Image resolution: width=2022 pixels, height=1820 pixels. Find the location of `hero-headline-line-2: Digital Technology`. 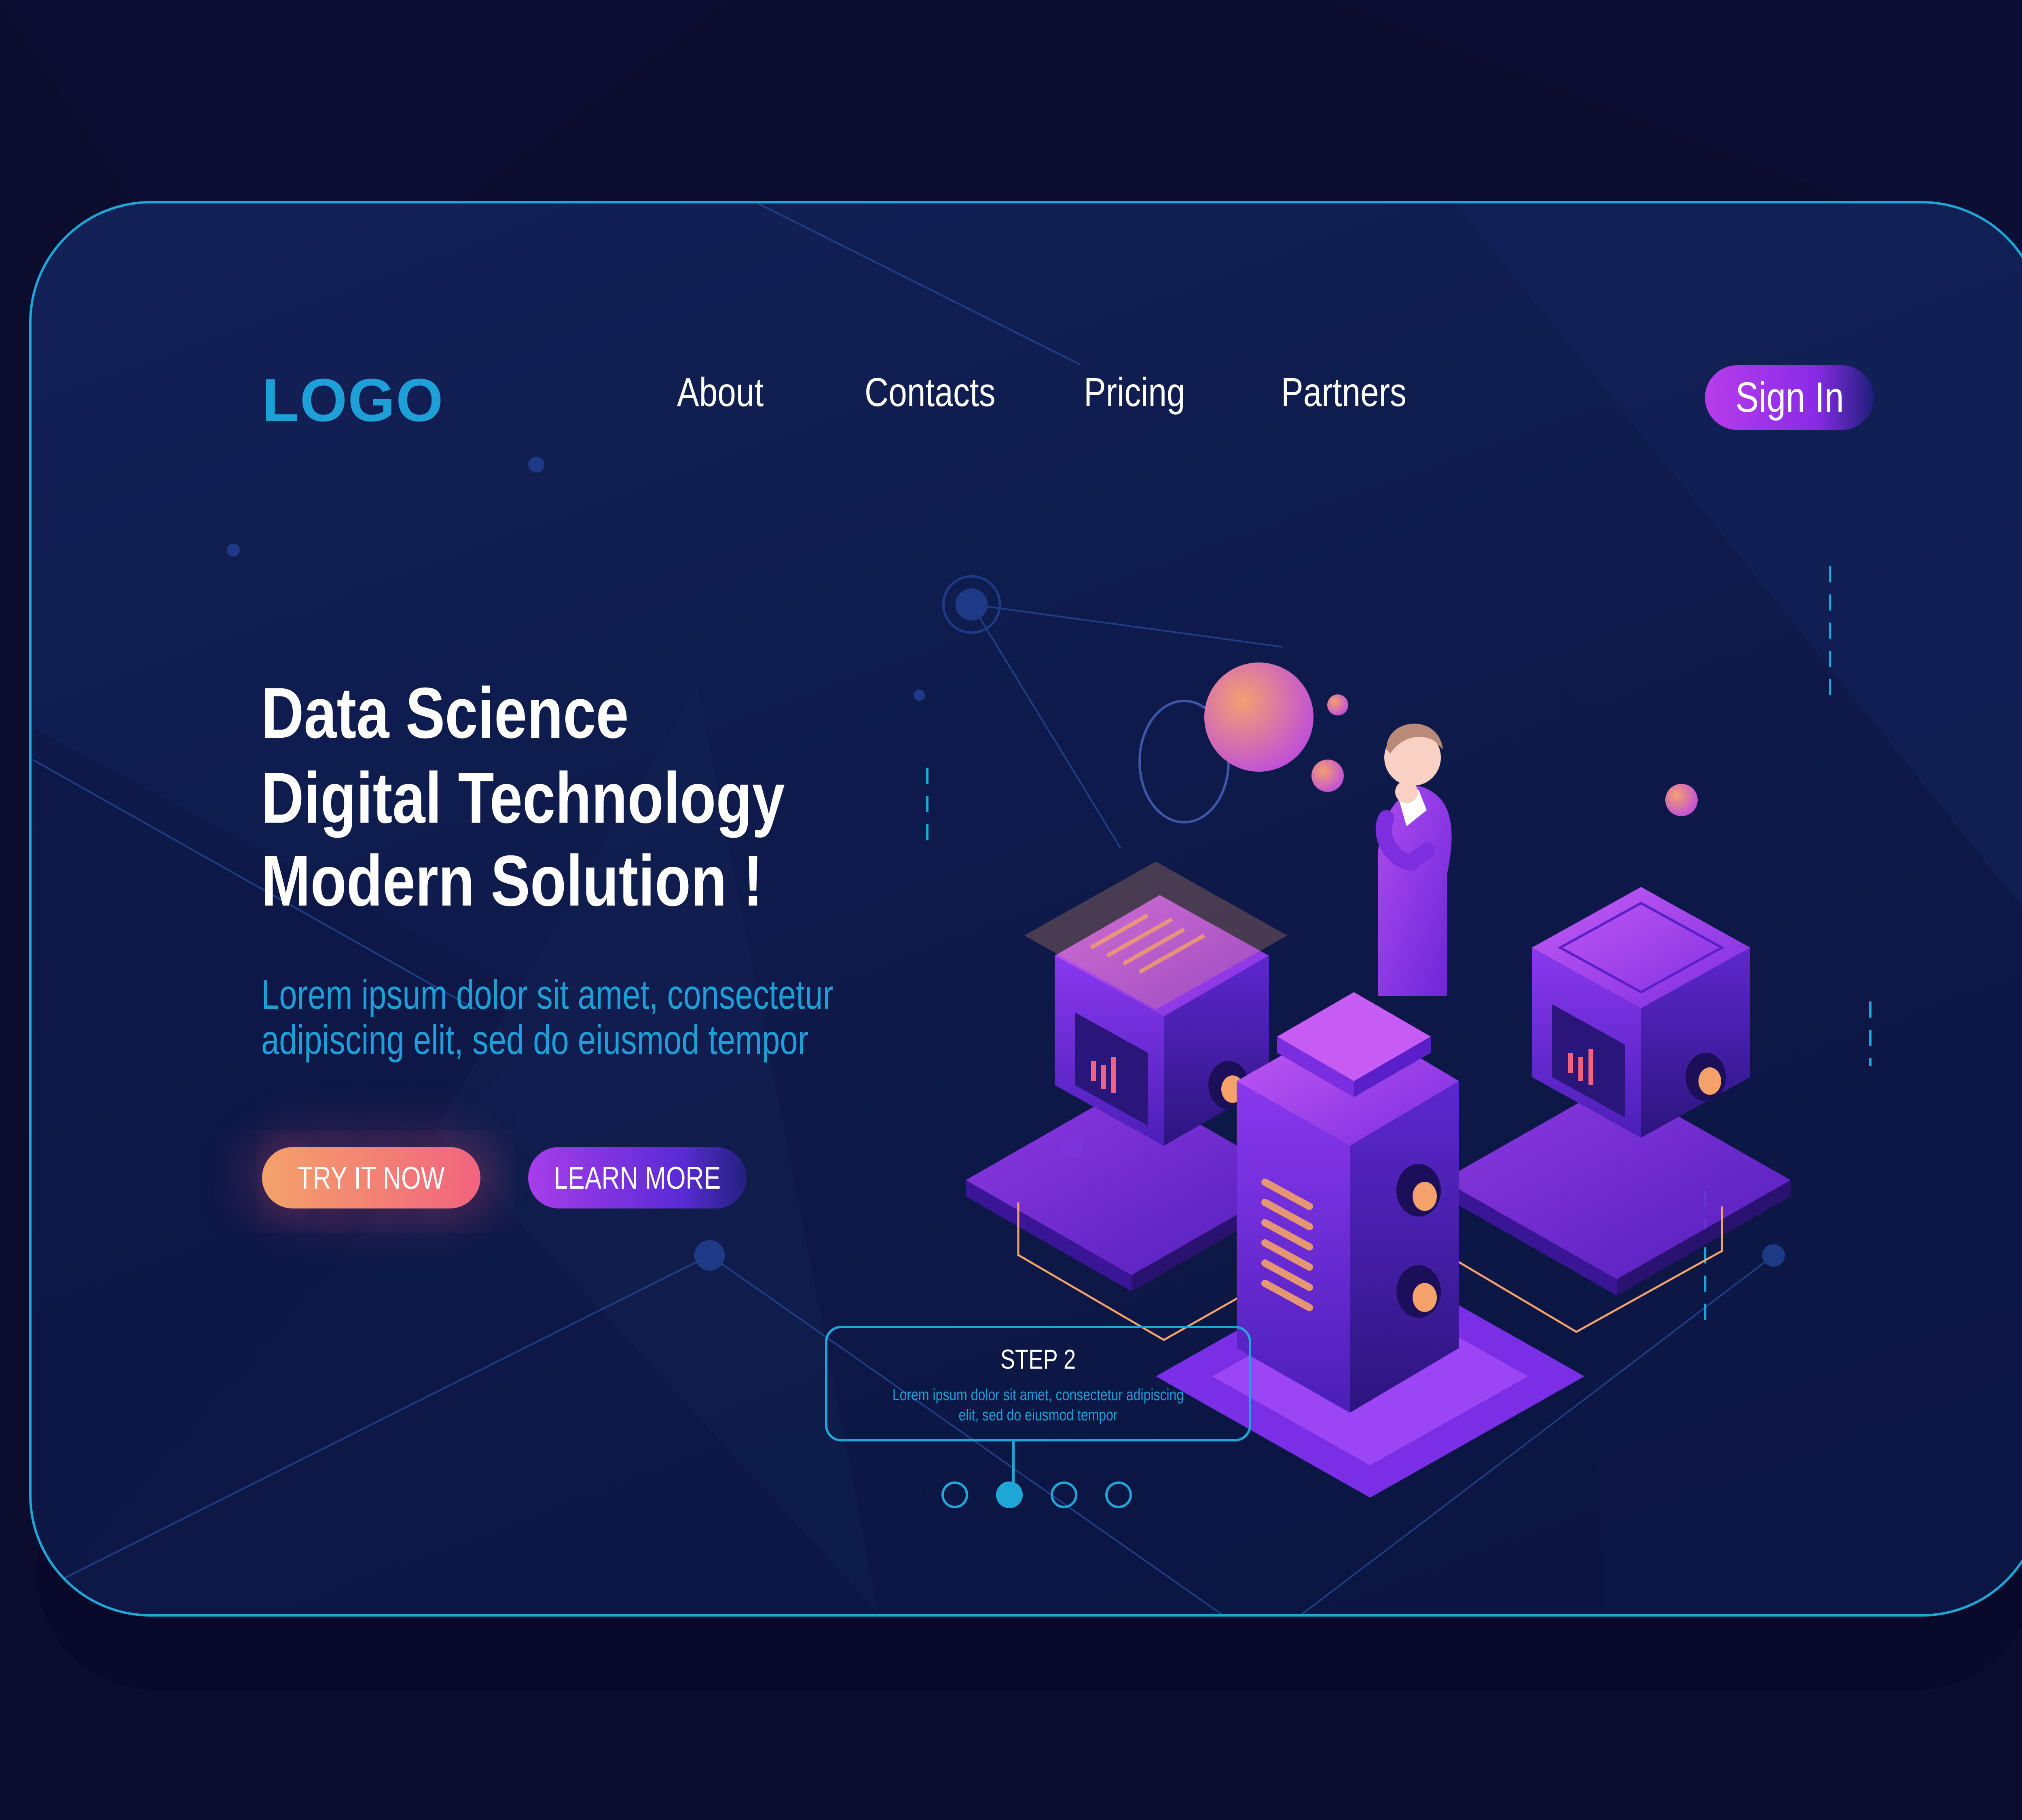

hero-headline-line-2: Digital Technology is located at coordinates (523, 798).